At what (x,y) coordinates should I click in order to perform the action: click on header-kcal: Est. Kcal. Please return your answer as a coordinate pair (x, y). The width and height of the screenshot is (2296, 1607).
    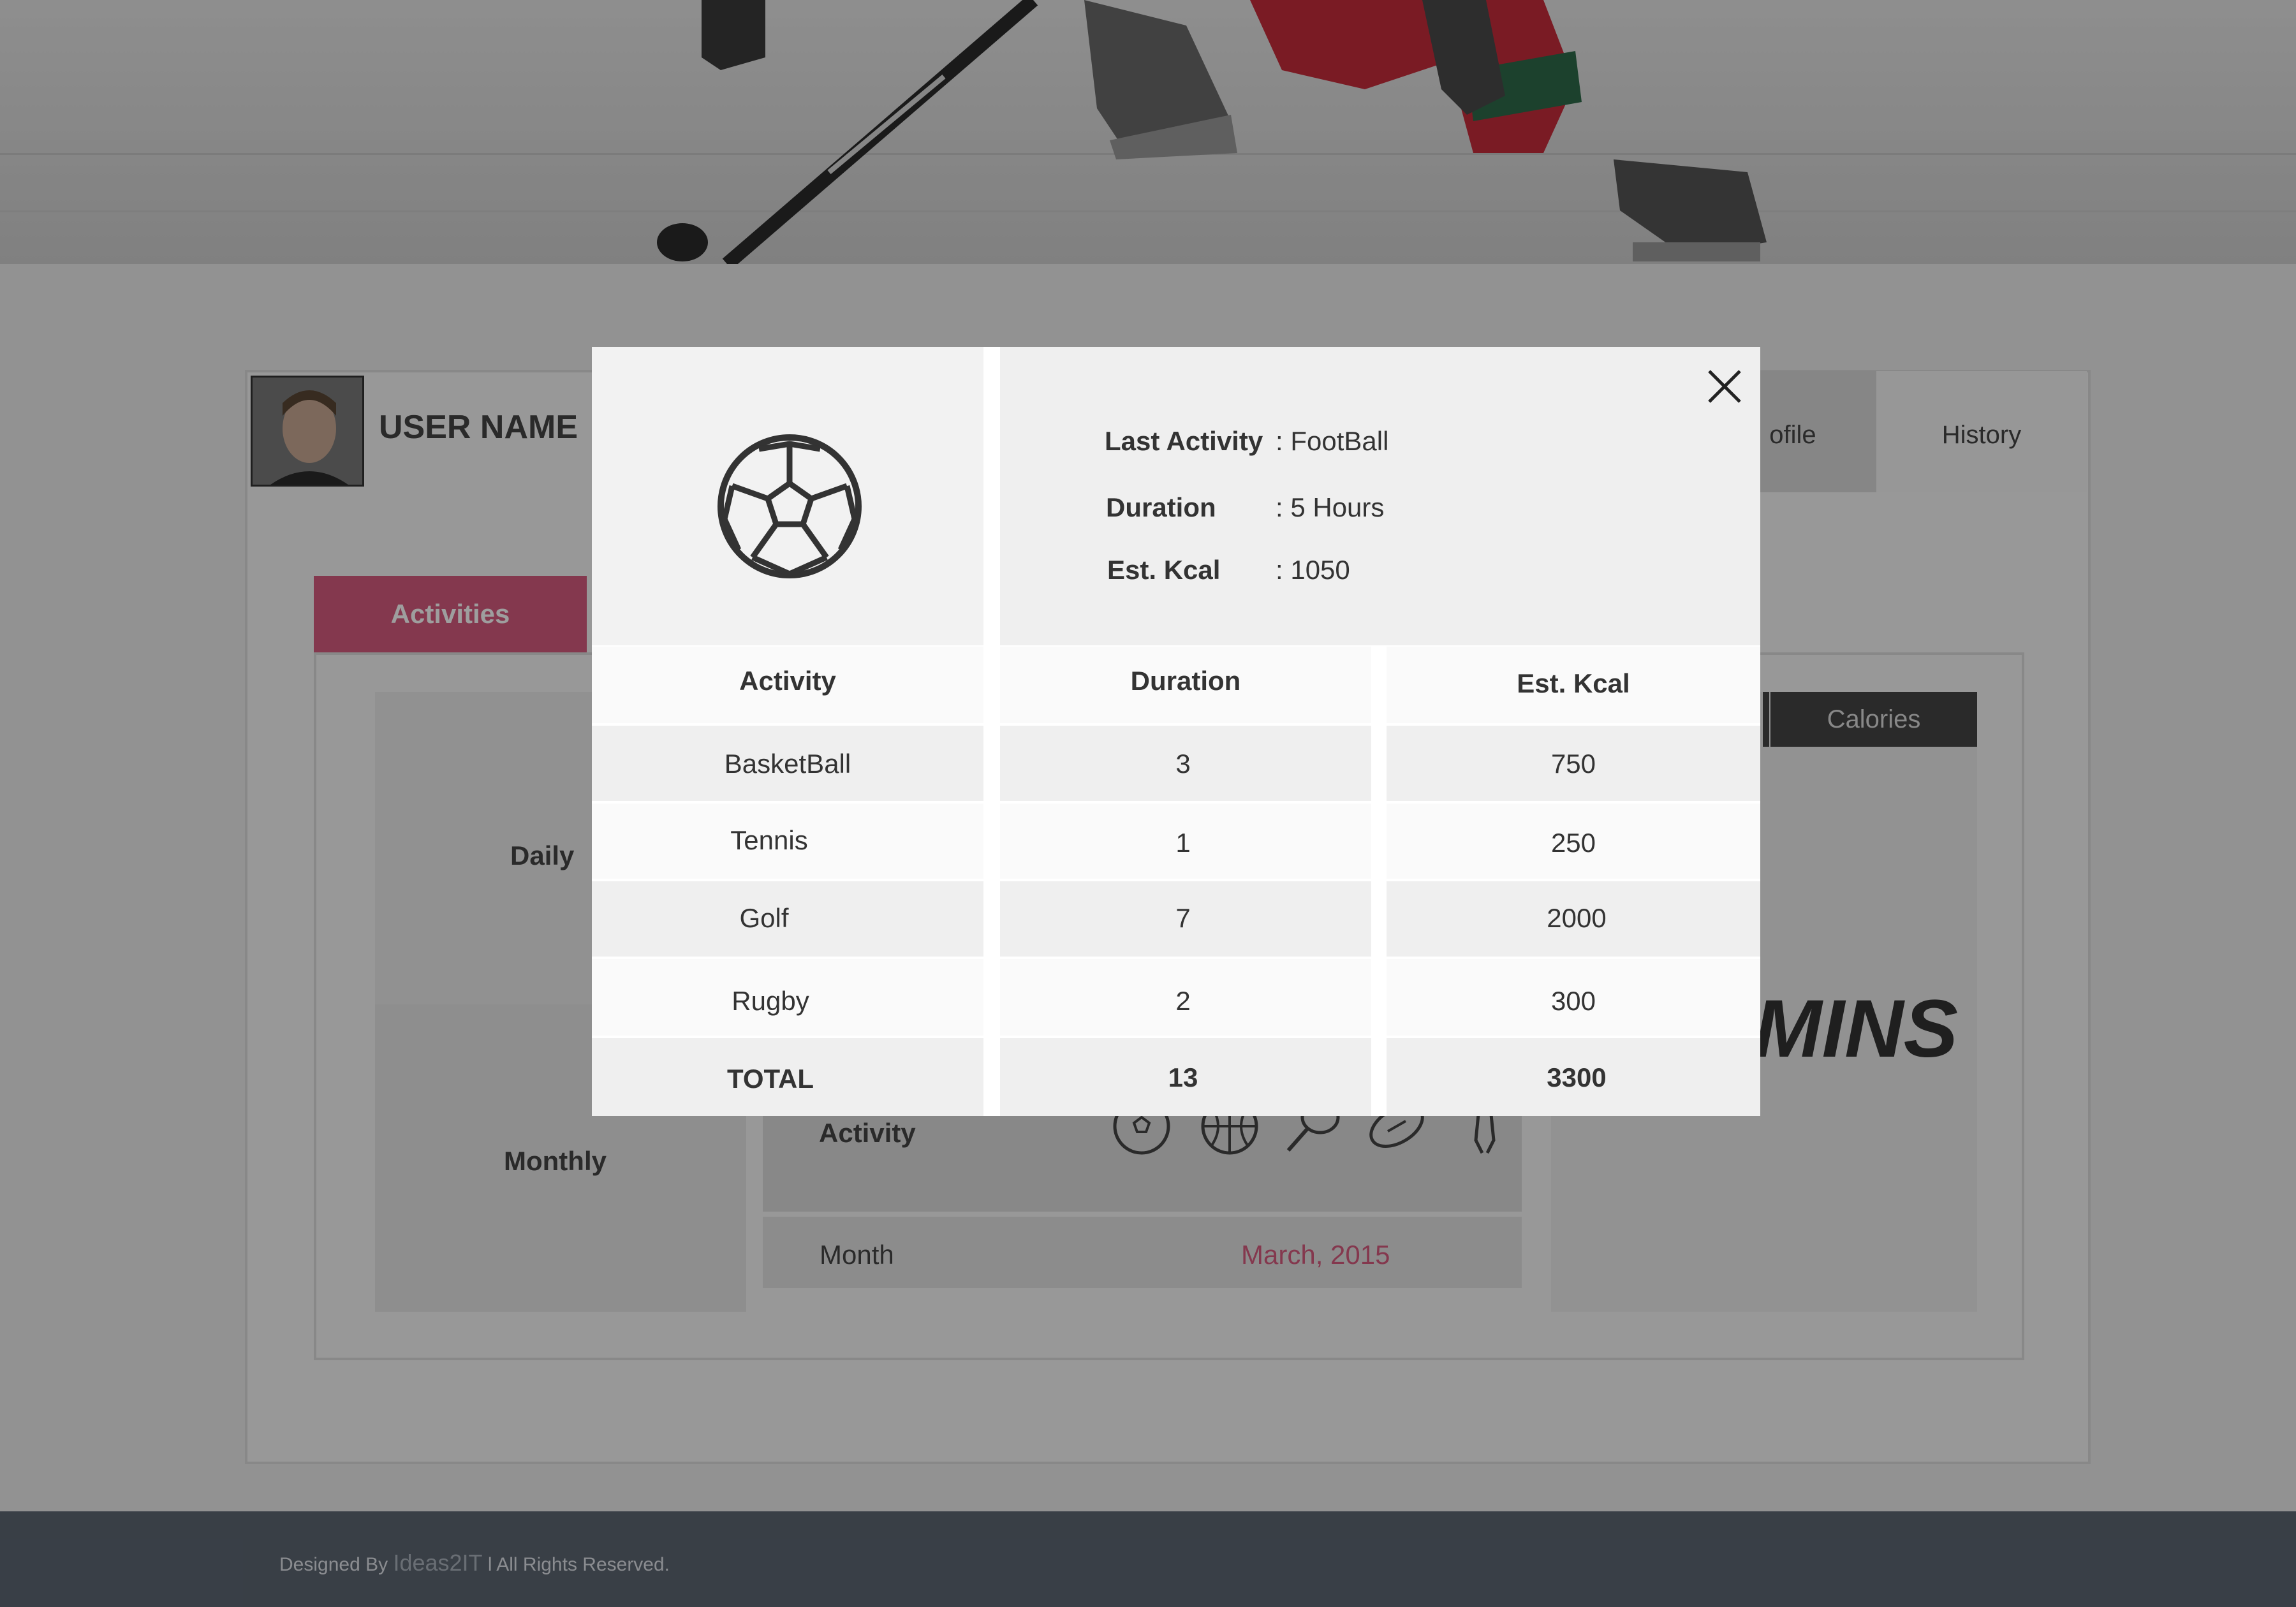
    Looking at the image, I should click on (1573, 683).